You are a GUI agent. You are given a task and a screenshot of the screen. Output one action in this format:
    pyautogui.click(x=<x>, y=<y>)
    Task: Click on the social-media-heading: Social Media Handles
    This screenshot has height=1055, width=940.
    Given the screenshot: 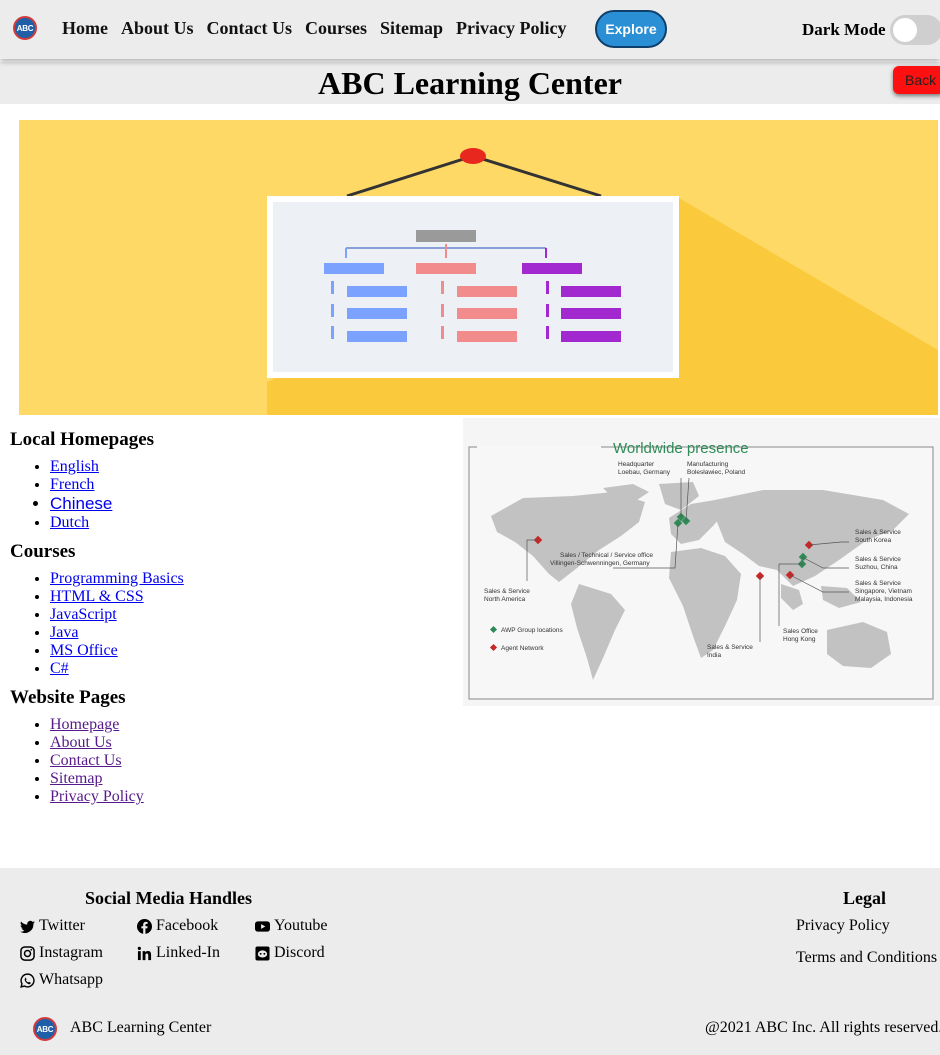 What is the action you would take?
    pyautogui.click(x=169, y=898)
    